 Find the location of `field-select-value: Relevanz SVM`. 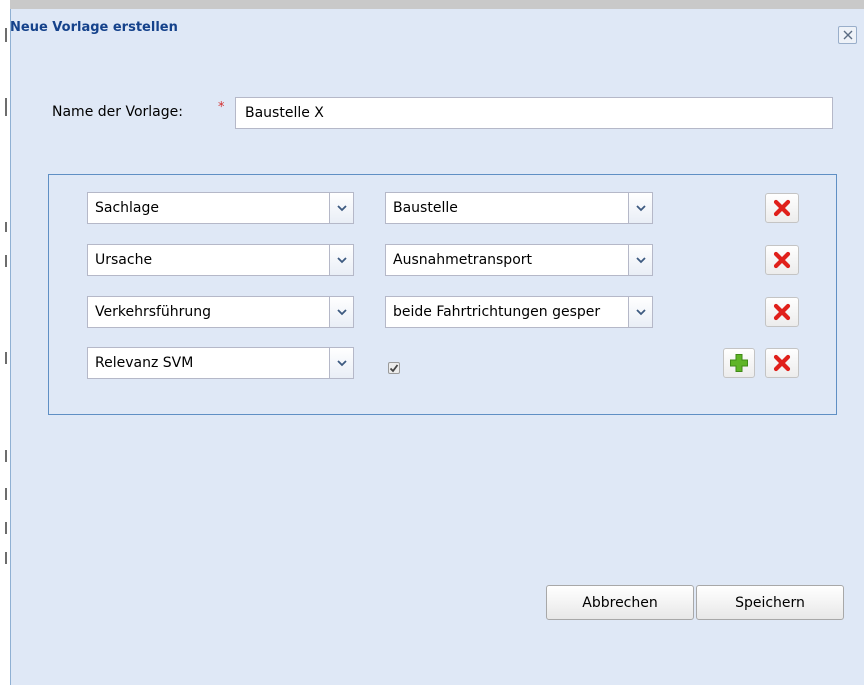

field-select-value: Relevanz SVM is located at coordinates (144, 363).